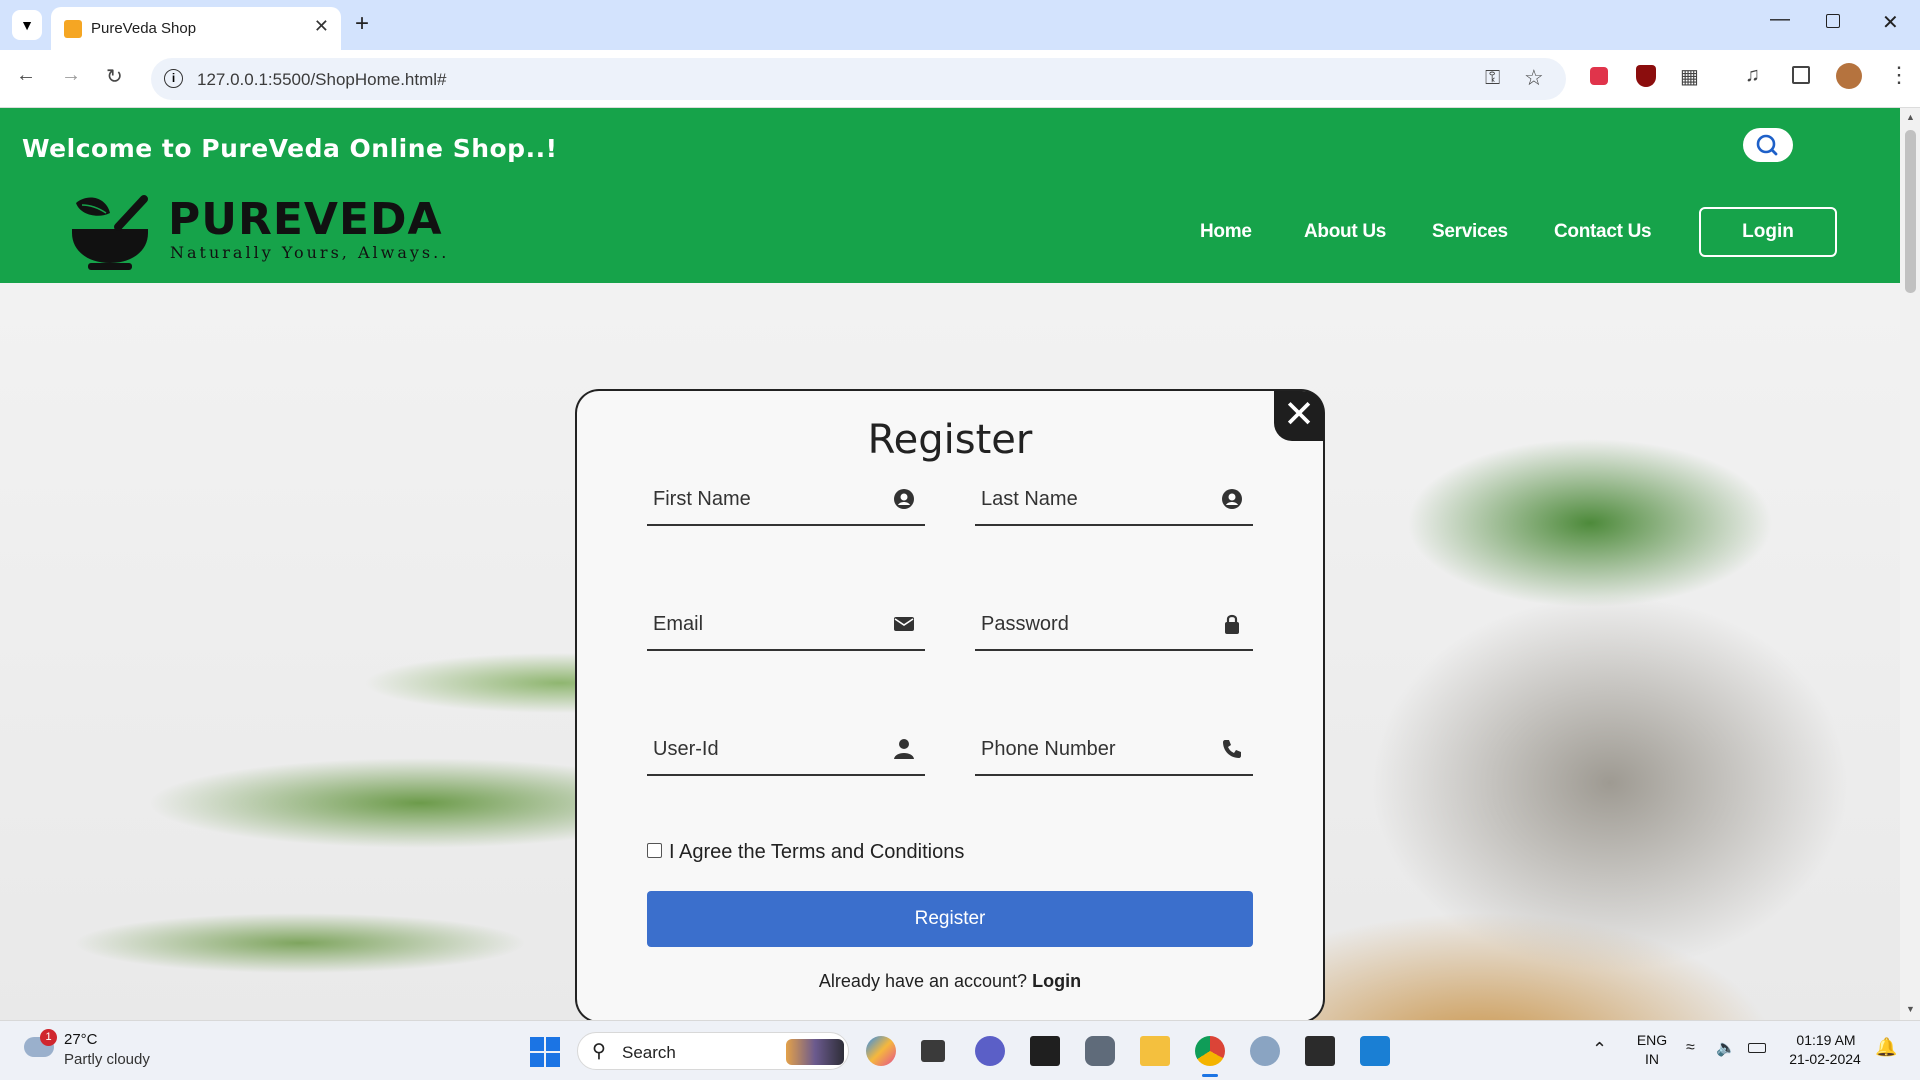 Image resolution: width=1920 pixels, height=1080 pixels. I want to click on email-placeholder: Email, so click(678, 624).